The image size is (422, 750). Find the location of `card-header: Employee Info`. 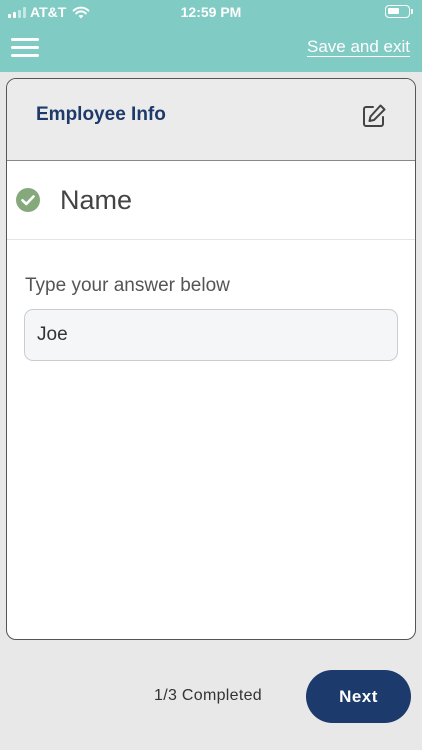

card-header: Employee Info is located at coordinates (211, 120).